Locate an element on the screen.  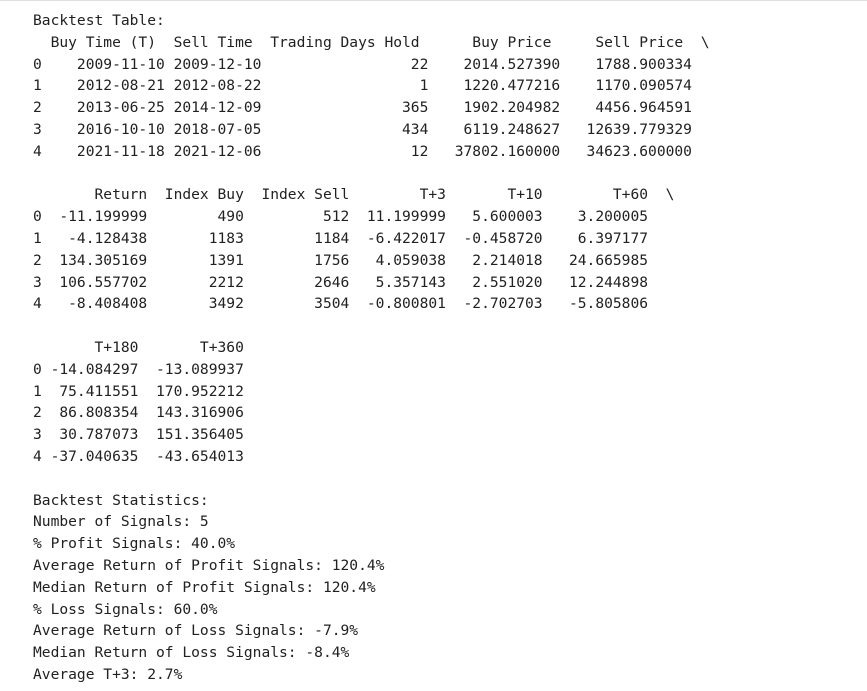
stats-line: % Profit Signals: 40.0% is located at coordinates (134, 544).